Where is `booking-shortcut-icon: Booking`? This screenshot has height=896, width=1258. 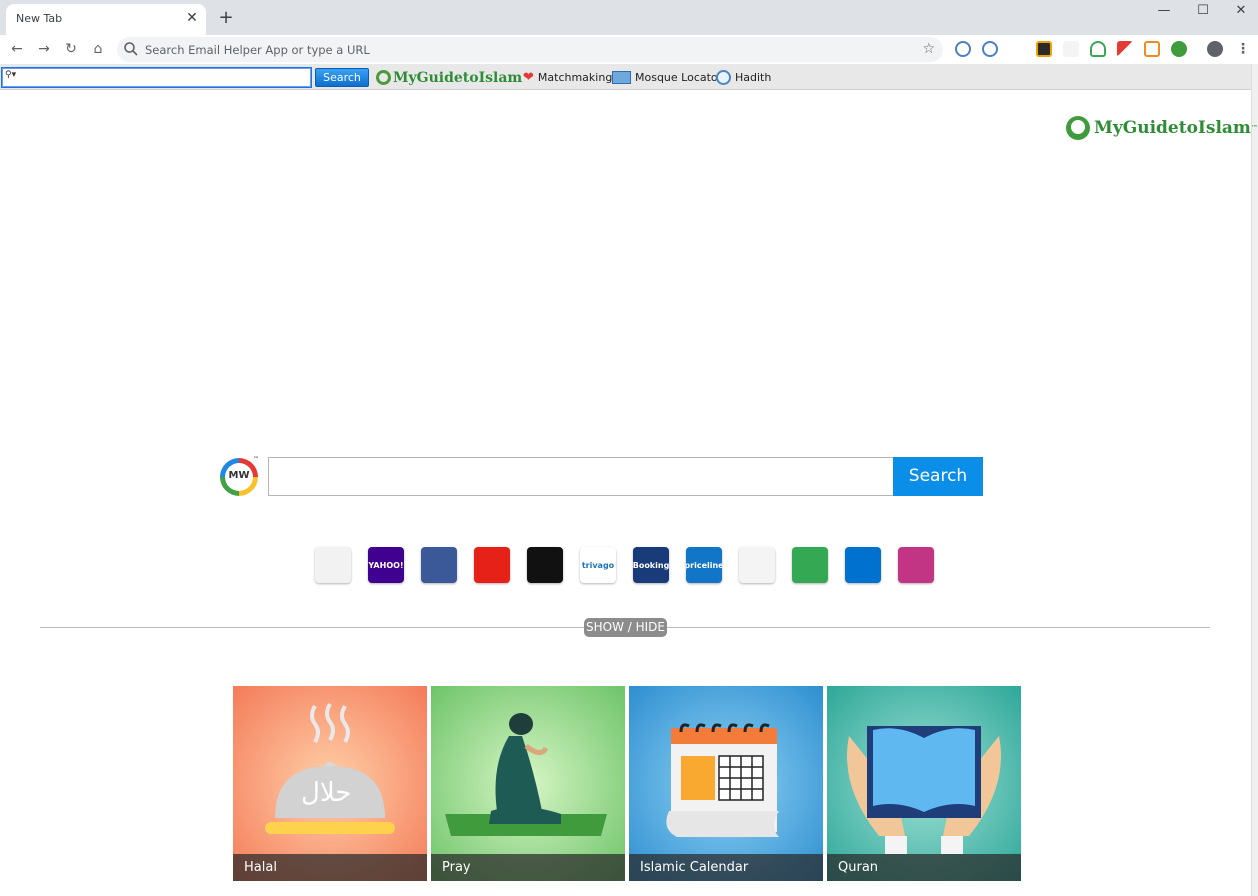
booking-shortcut-icon: Booking is located at coordinates (651, 565).